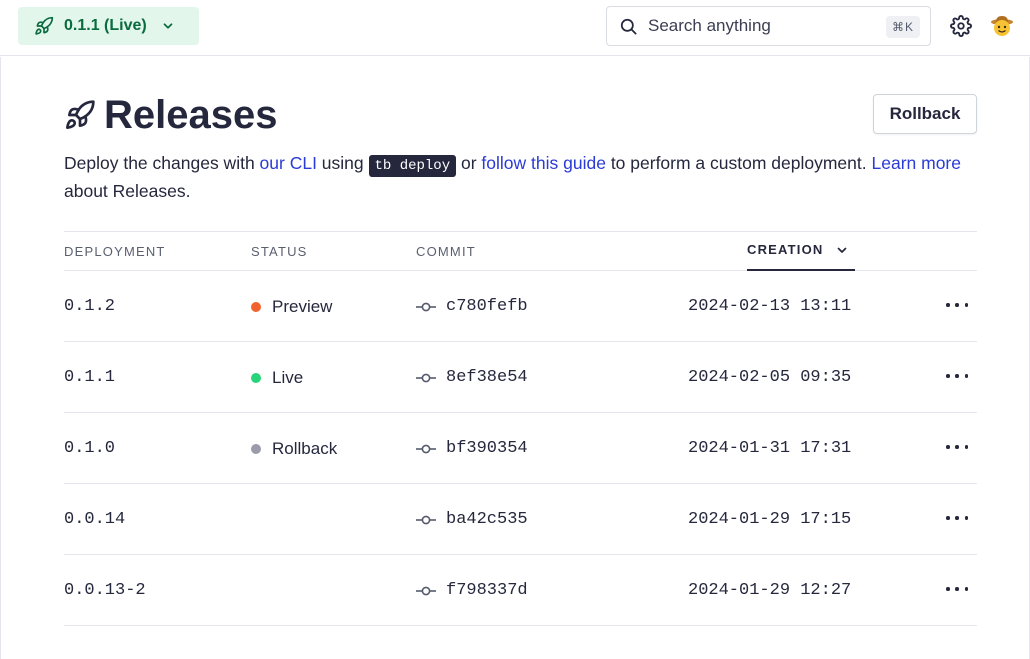 The height and width of the screenshot is (659, 1030). I want to click on search-shortcut: ⌘K, so click(902, 27).